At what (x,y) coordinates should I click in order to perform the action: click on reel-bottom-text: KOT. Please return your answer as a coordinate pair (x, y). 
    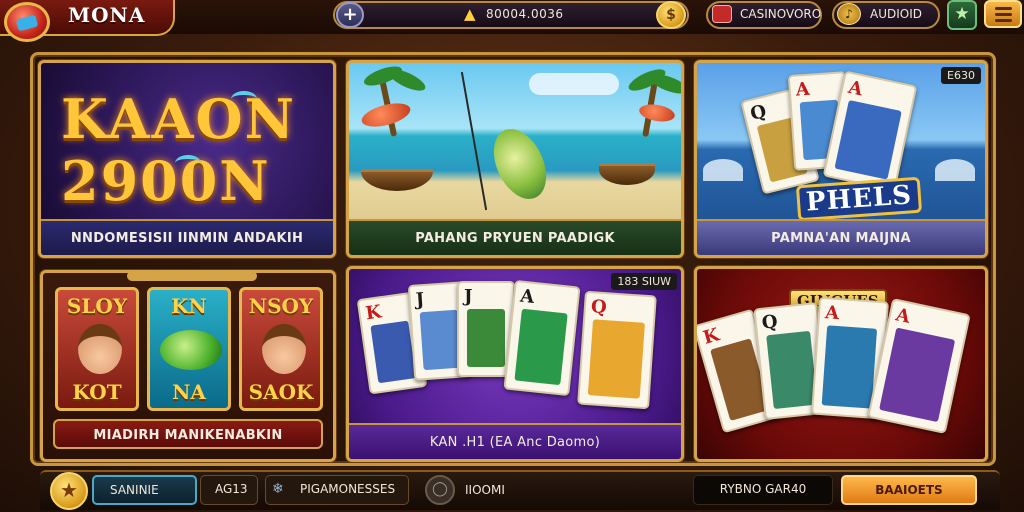
    Looking at the image, I should click on (97, 392).